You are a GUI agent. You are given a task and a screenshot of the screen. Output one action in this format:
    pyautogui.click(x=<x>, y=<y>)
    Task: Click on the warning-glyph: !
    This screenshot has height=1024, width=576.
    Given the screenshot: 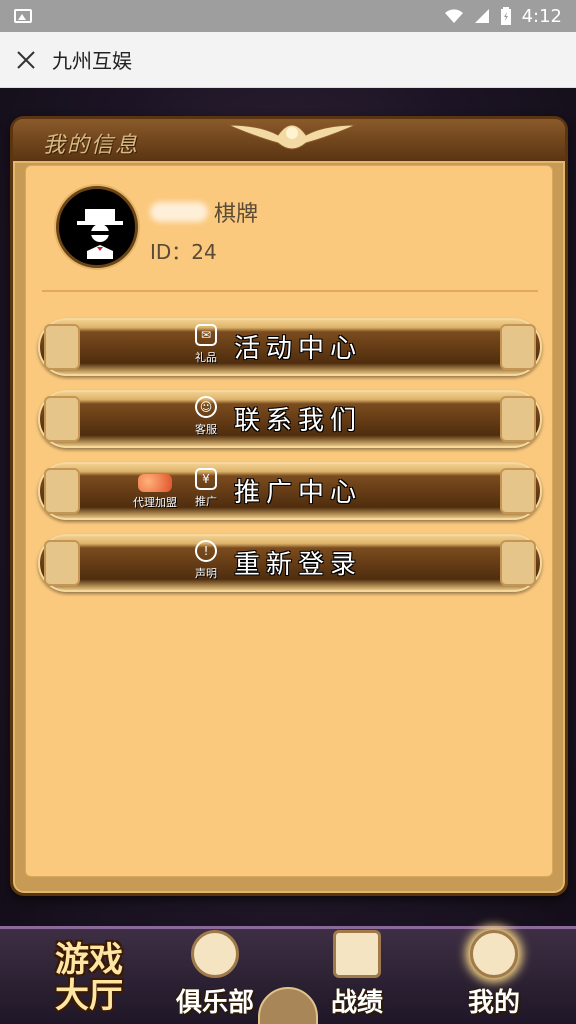 What is the action you would take?
    pyautogui.click(x=206, y=551)
    